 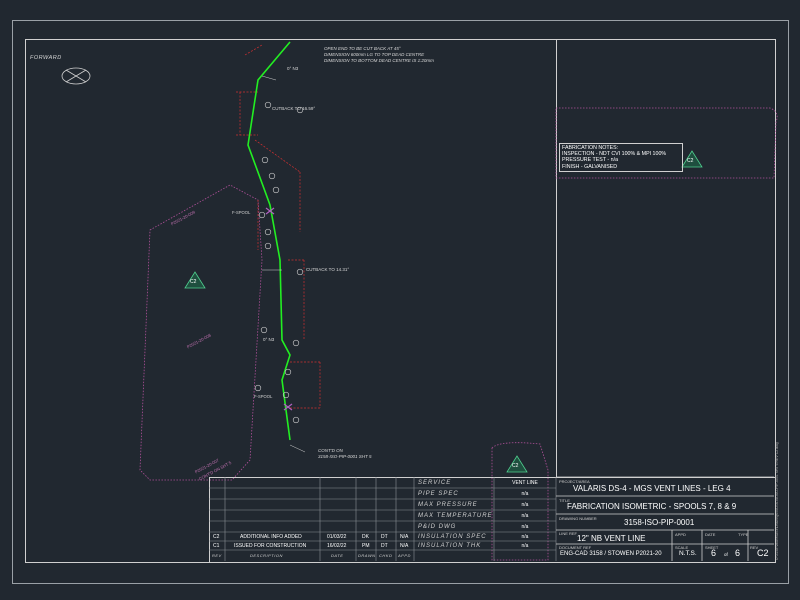 I want to click on drawing-number: 3158-ISO-PIP-0001, so click(x=659, y=522).